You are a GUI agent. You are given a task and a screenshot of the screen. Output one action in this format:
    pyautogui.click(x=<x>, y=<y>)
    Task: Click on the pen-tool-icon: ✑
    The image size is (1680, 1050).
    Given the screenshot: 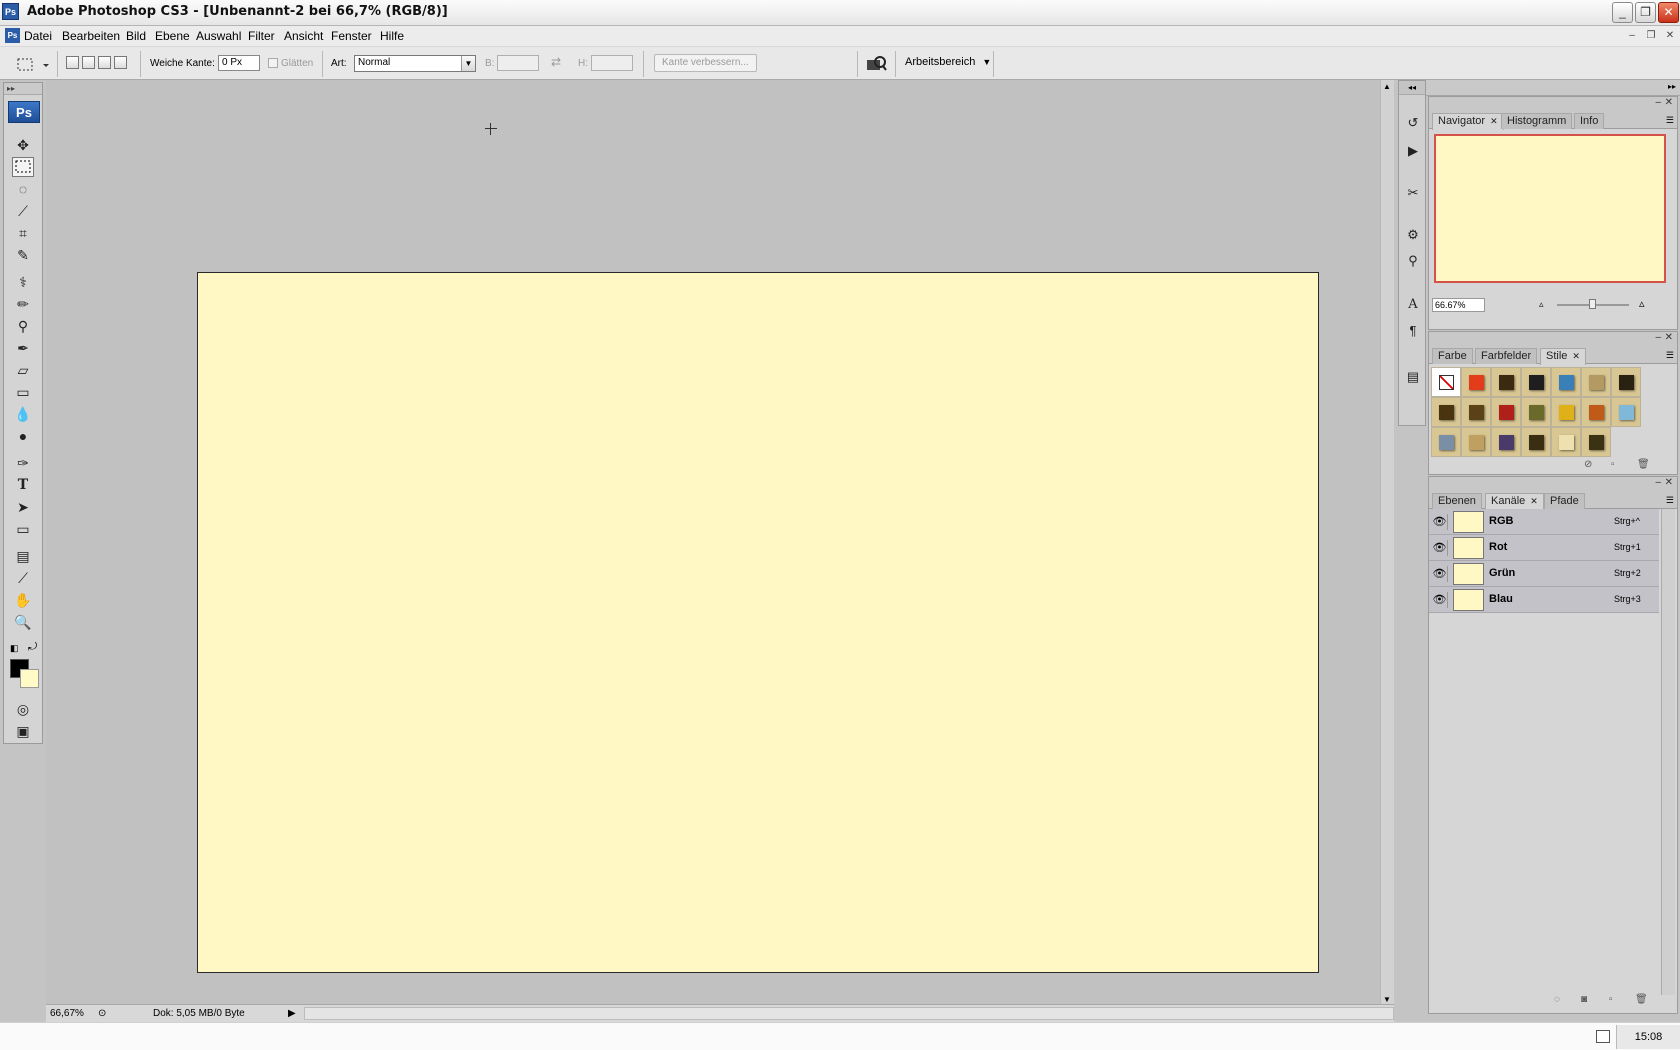 What is the action you would take?
    pyautogui.click(x=23, y=463)
    